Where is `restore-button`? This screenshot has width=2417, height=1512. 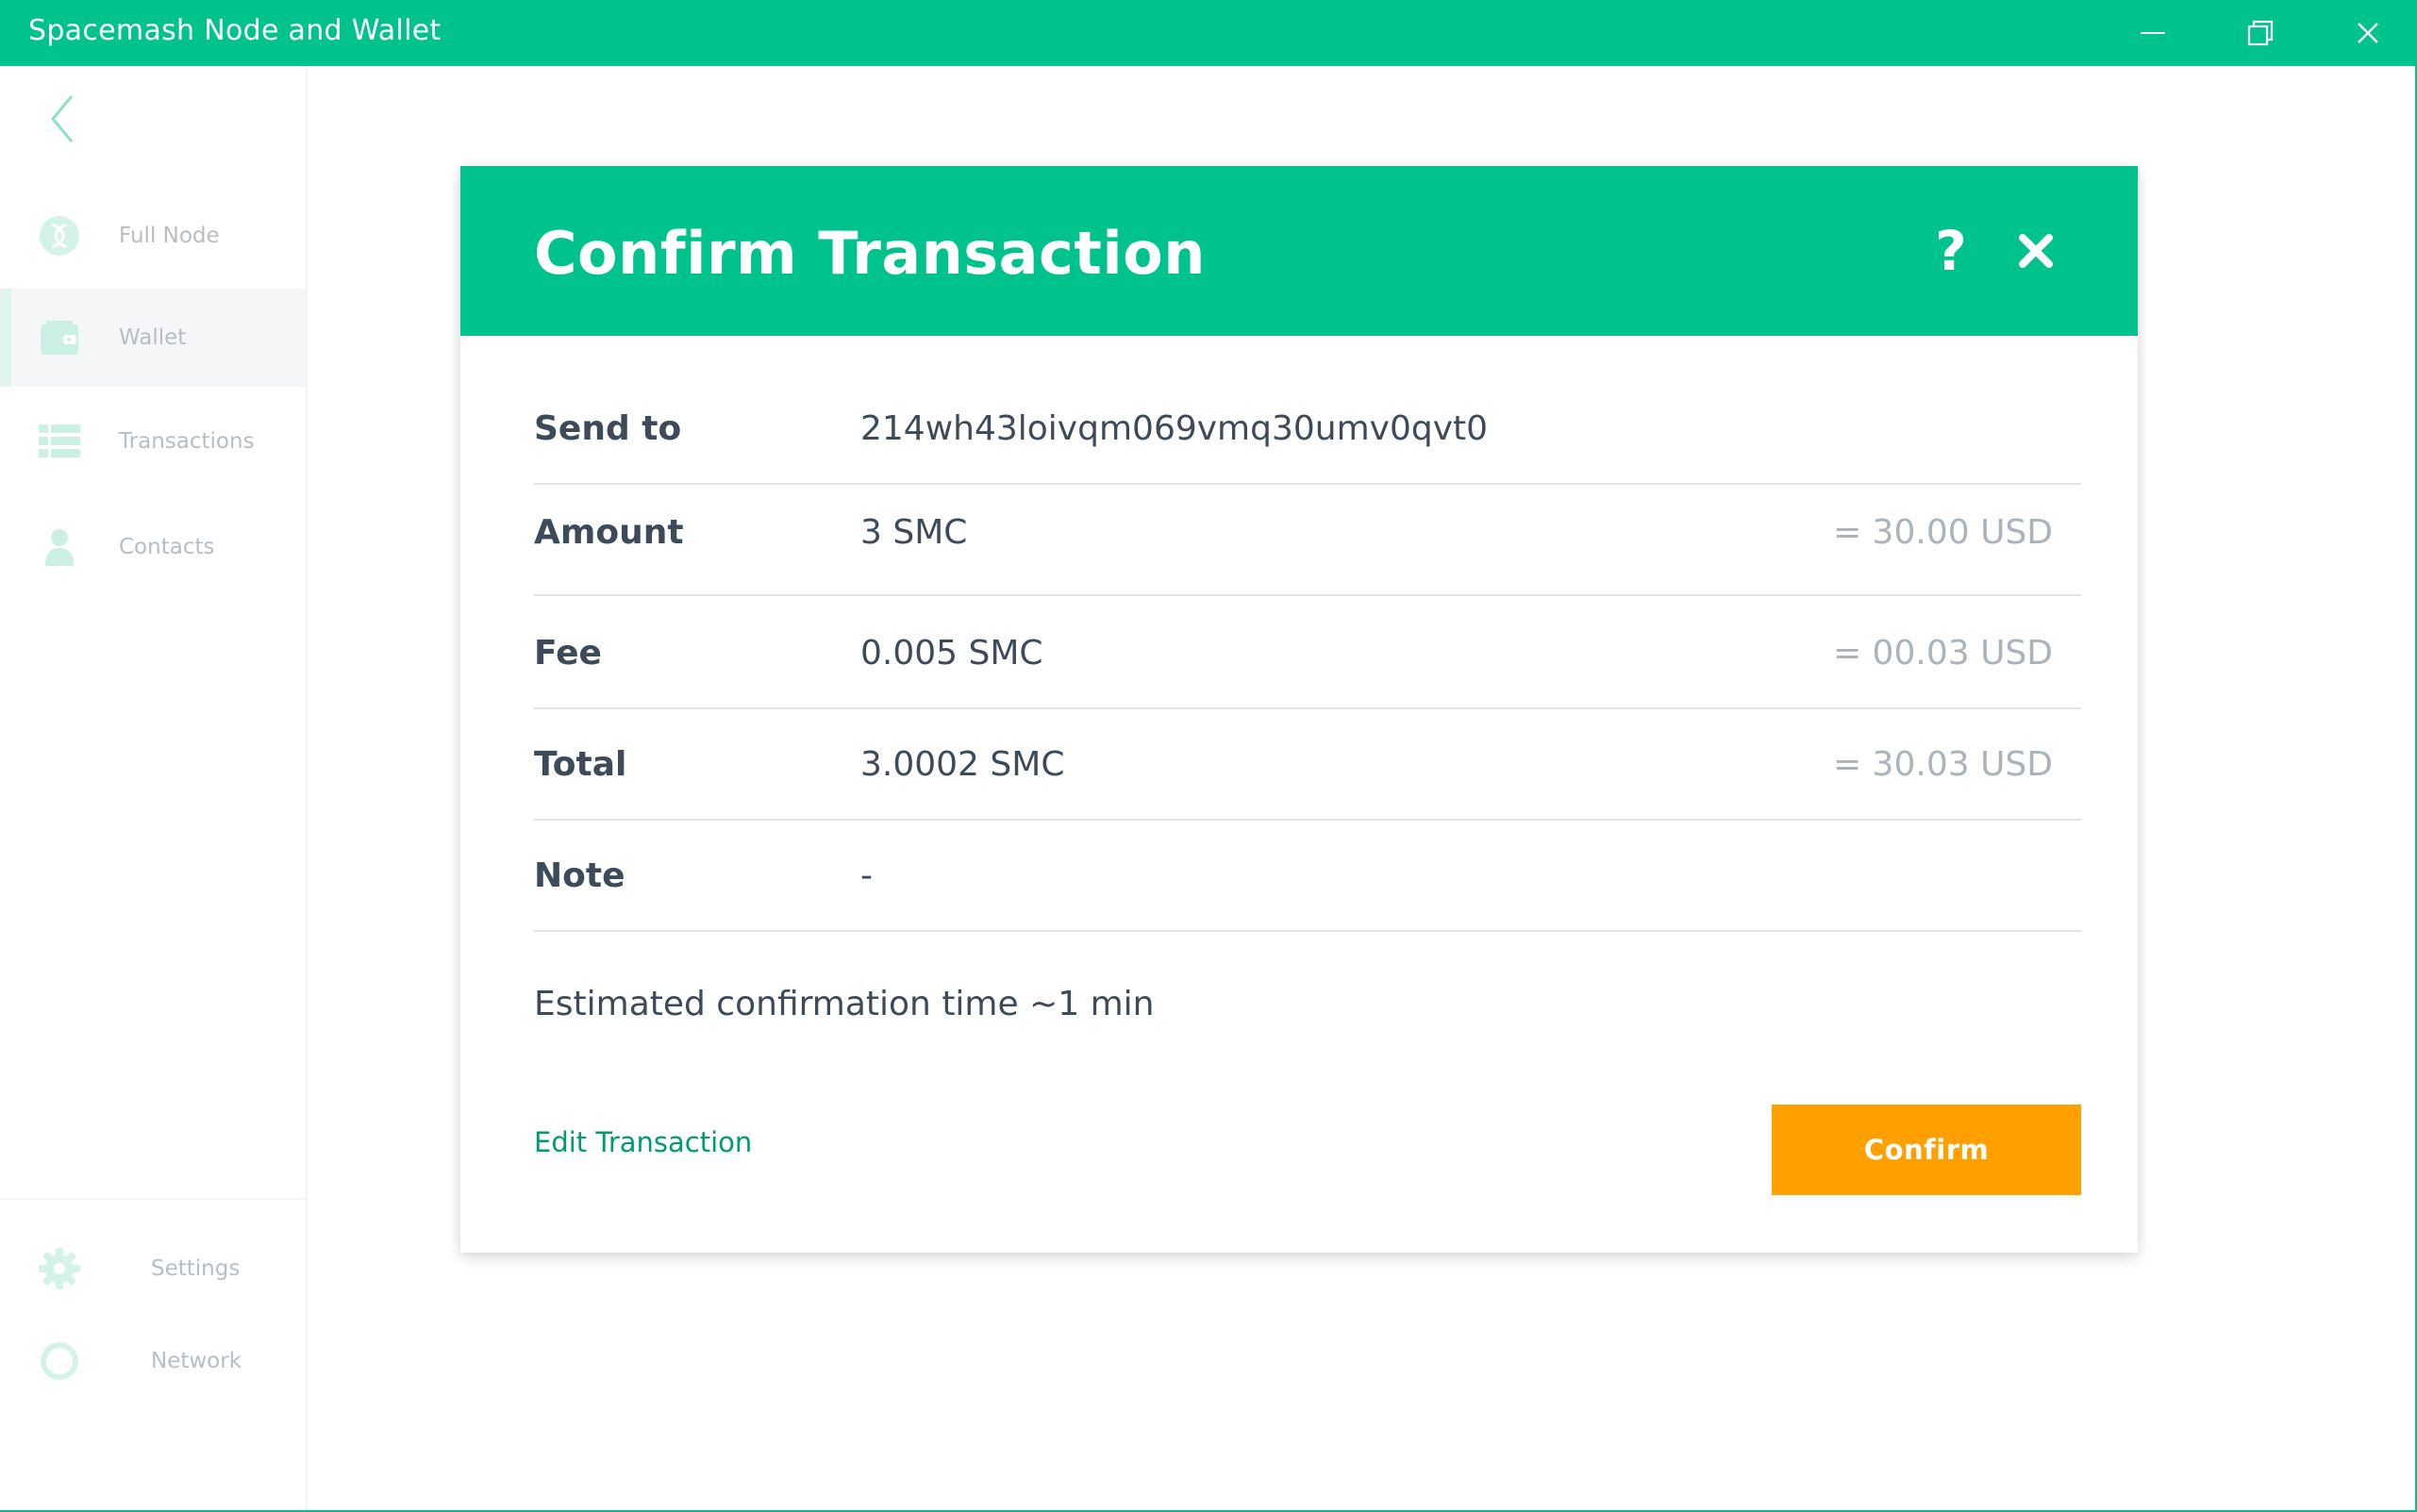
restore-button is located at coordinates (2261, 33).